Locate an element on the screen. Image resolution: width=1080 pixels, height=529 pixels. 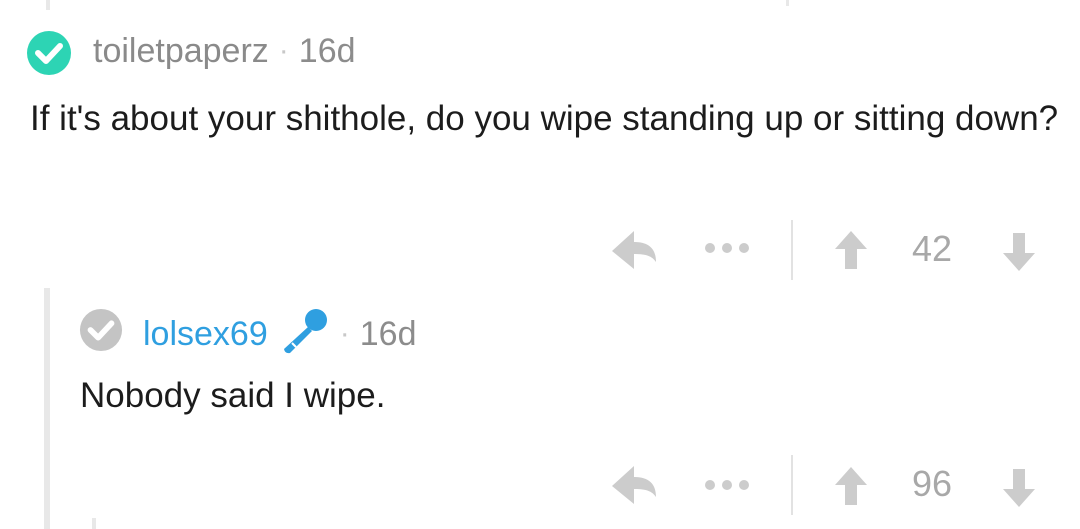
comment-1-reply-button is located at coordinates (634, 251).